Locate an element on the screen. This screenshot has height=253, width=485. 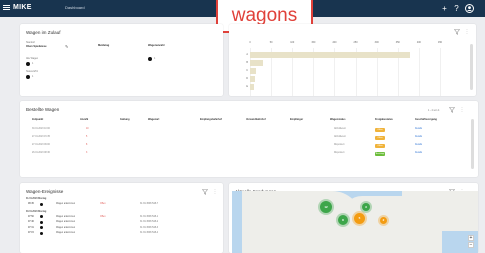
cell-zeitpunkt: 30.01.2023 10:00 is located at coordinates (41, 129).